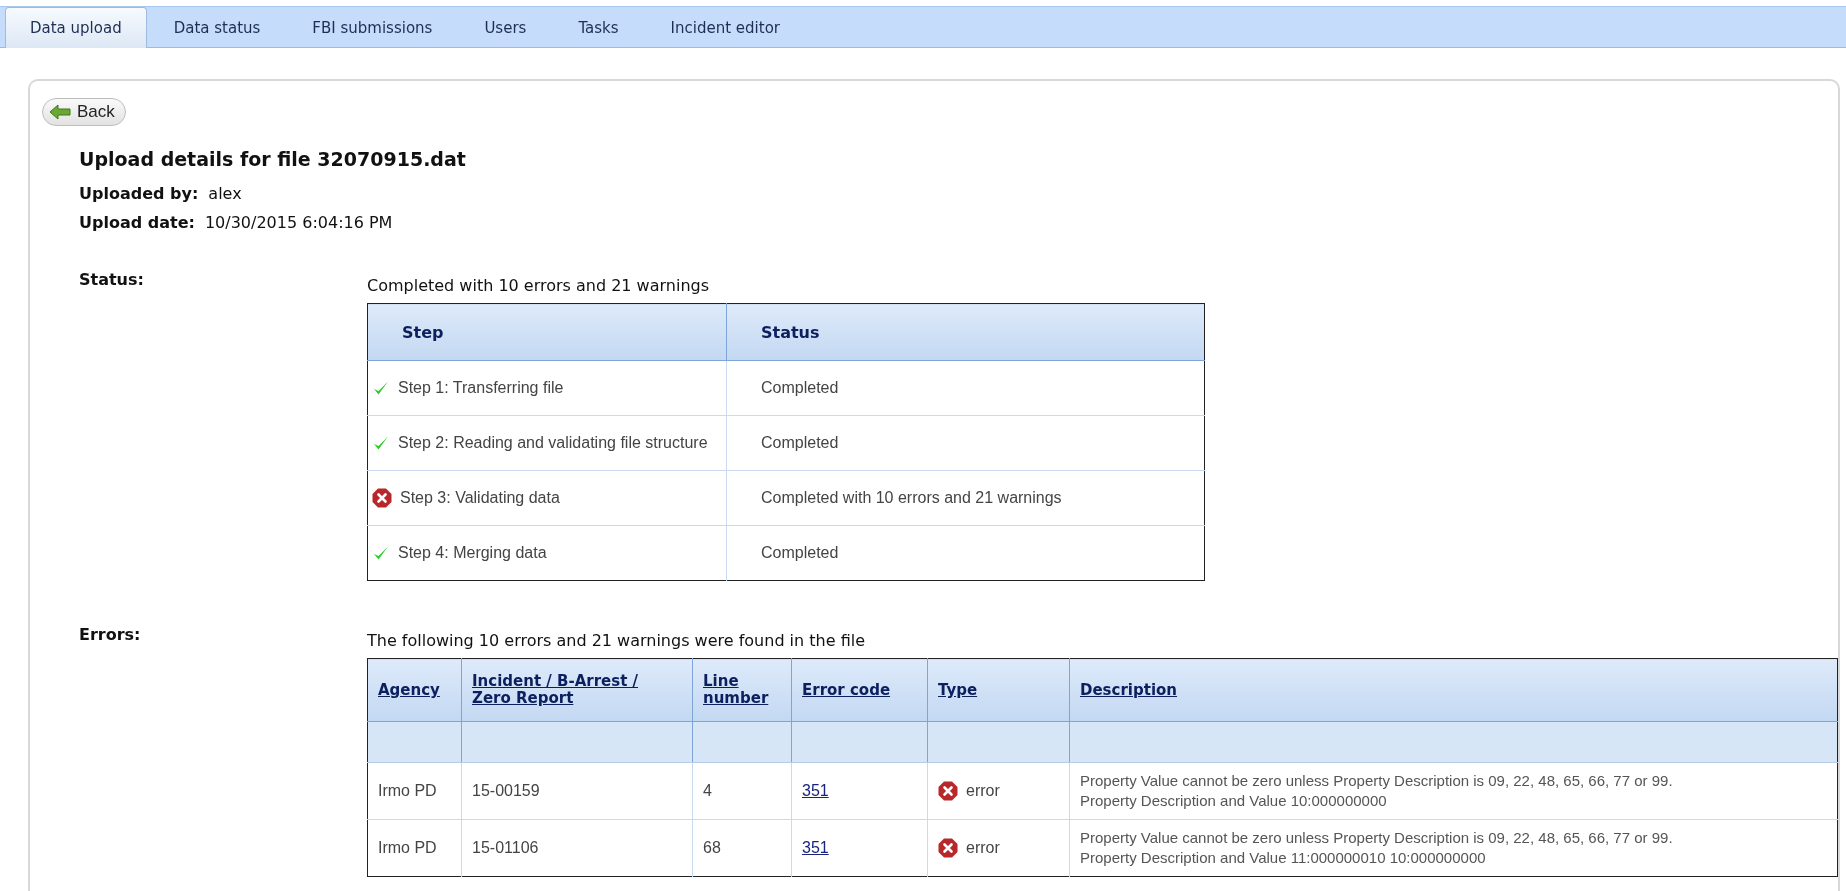  Describe the element at coordinates (1283, 858) in the screenshot. I see `description-line: Property Description and Value 11:000000010 10:000000000` at that location.